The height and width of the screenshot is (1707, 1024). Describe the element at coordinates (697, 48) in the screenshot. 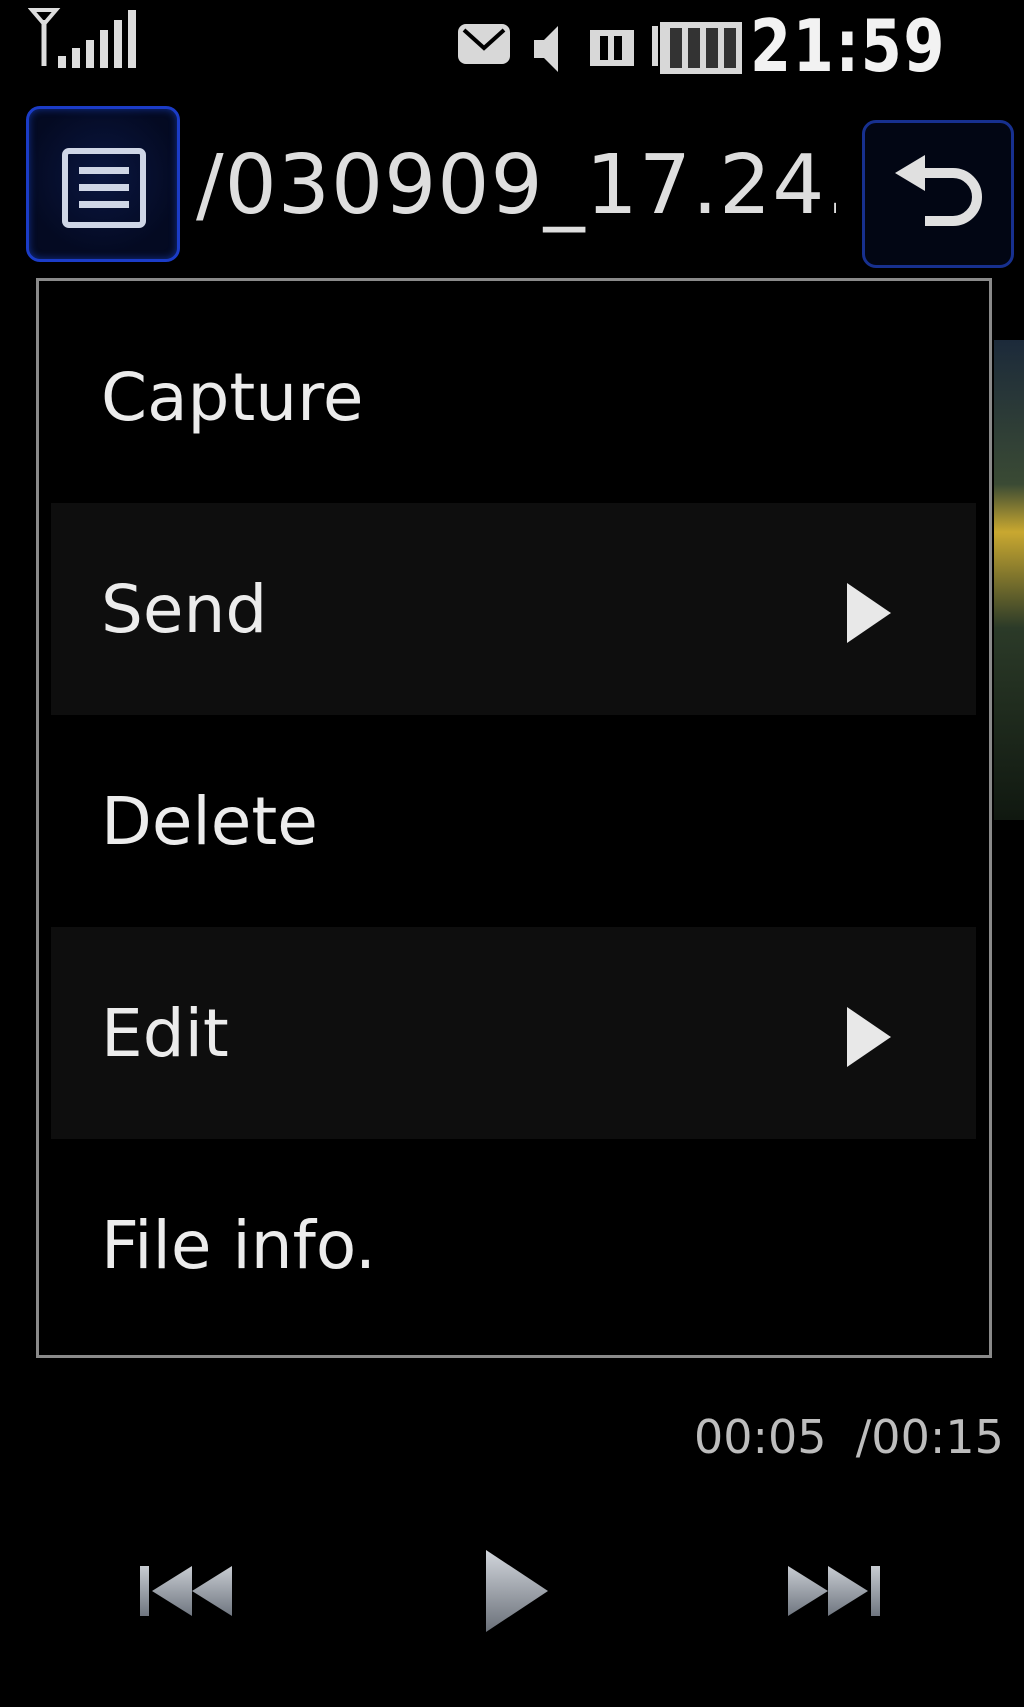

I see `battery-icon` at that location.